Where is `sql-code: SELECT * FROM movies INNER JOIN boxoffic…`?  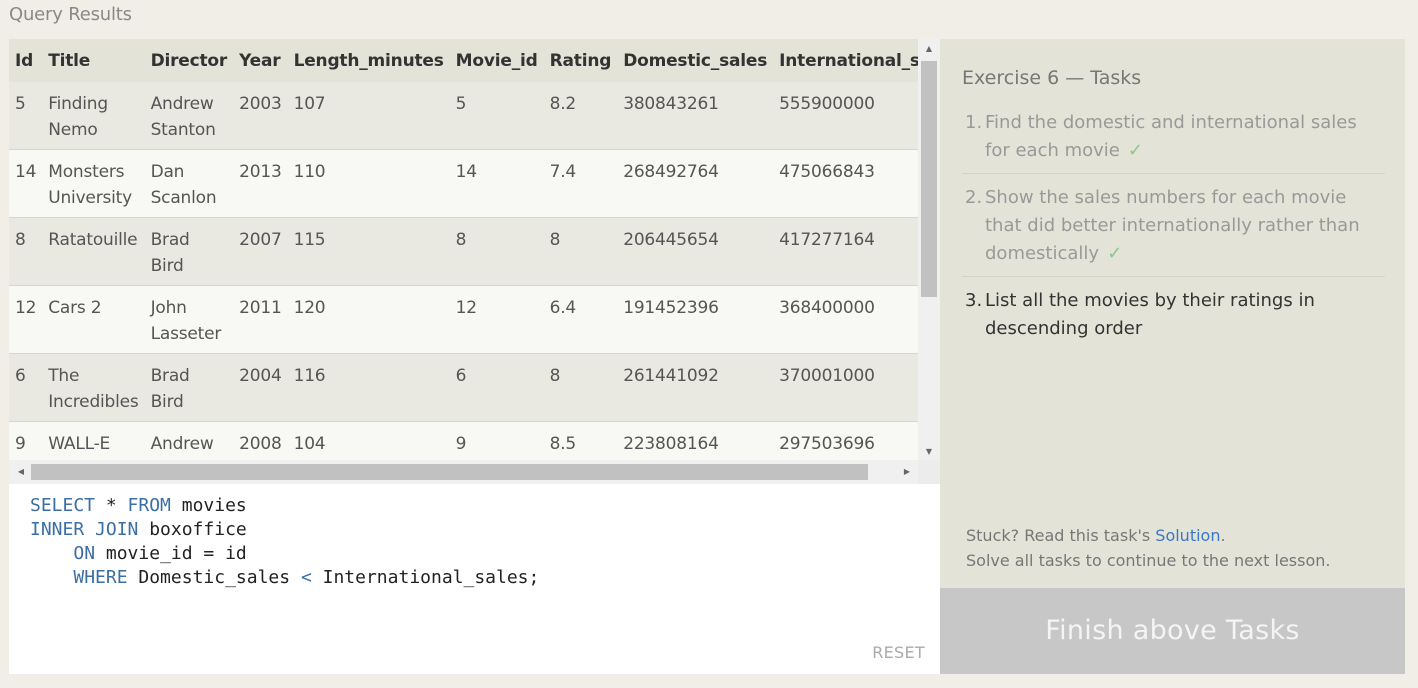 sql-code: SELECT * FROM movies INNER JOIN boxoffic… is located at coordinates (284, 542).